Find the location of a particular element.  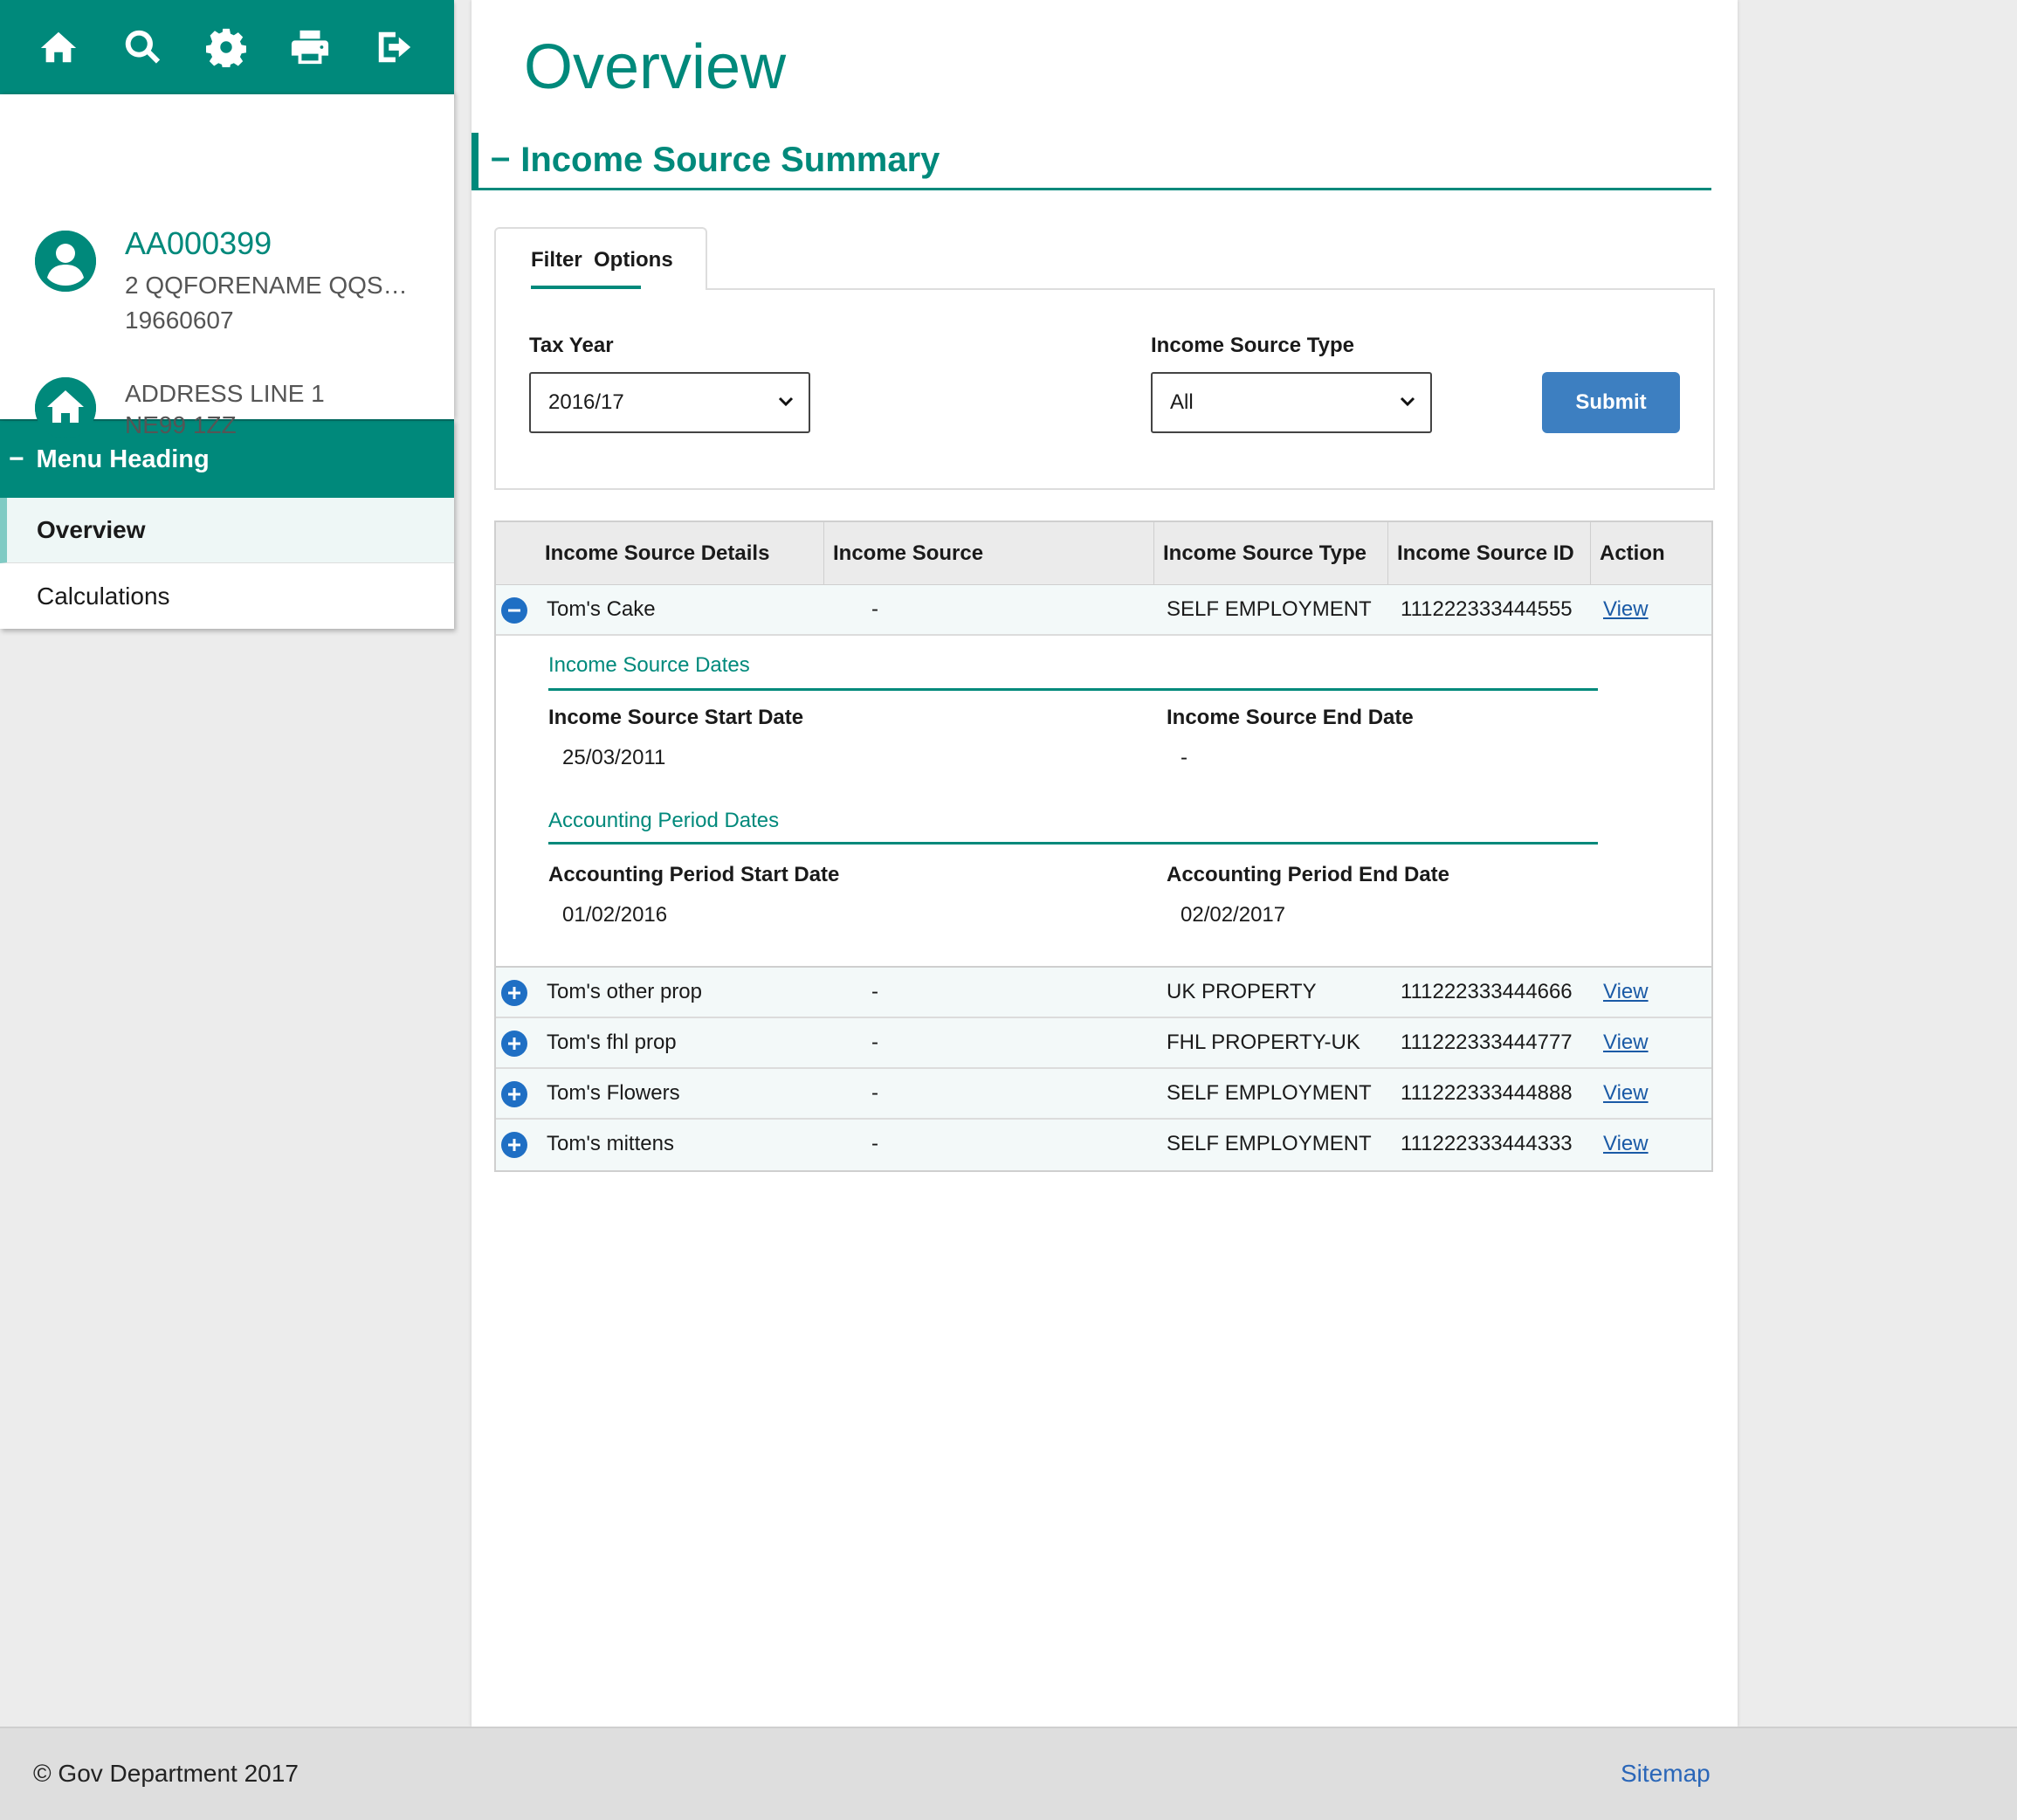

acc-start-date-label: Accounting Period Start Date is located at coordinates (694, 874).